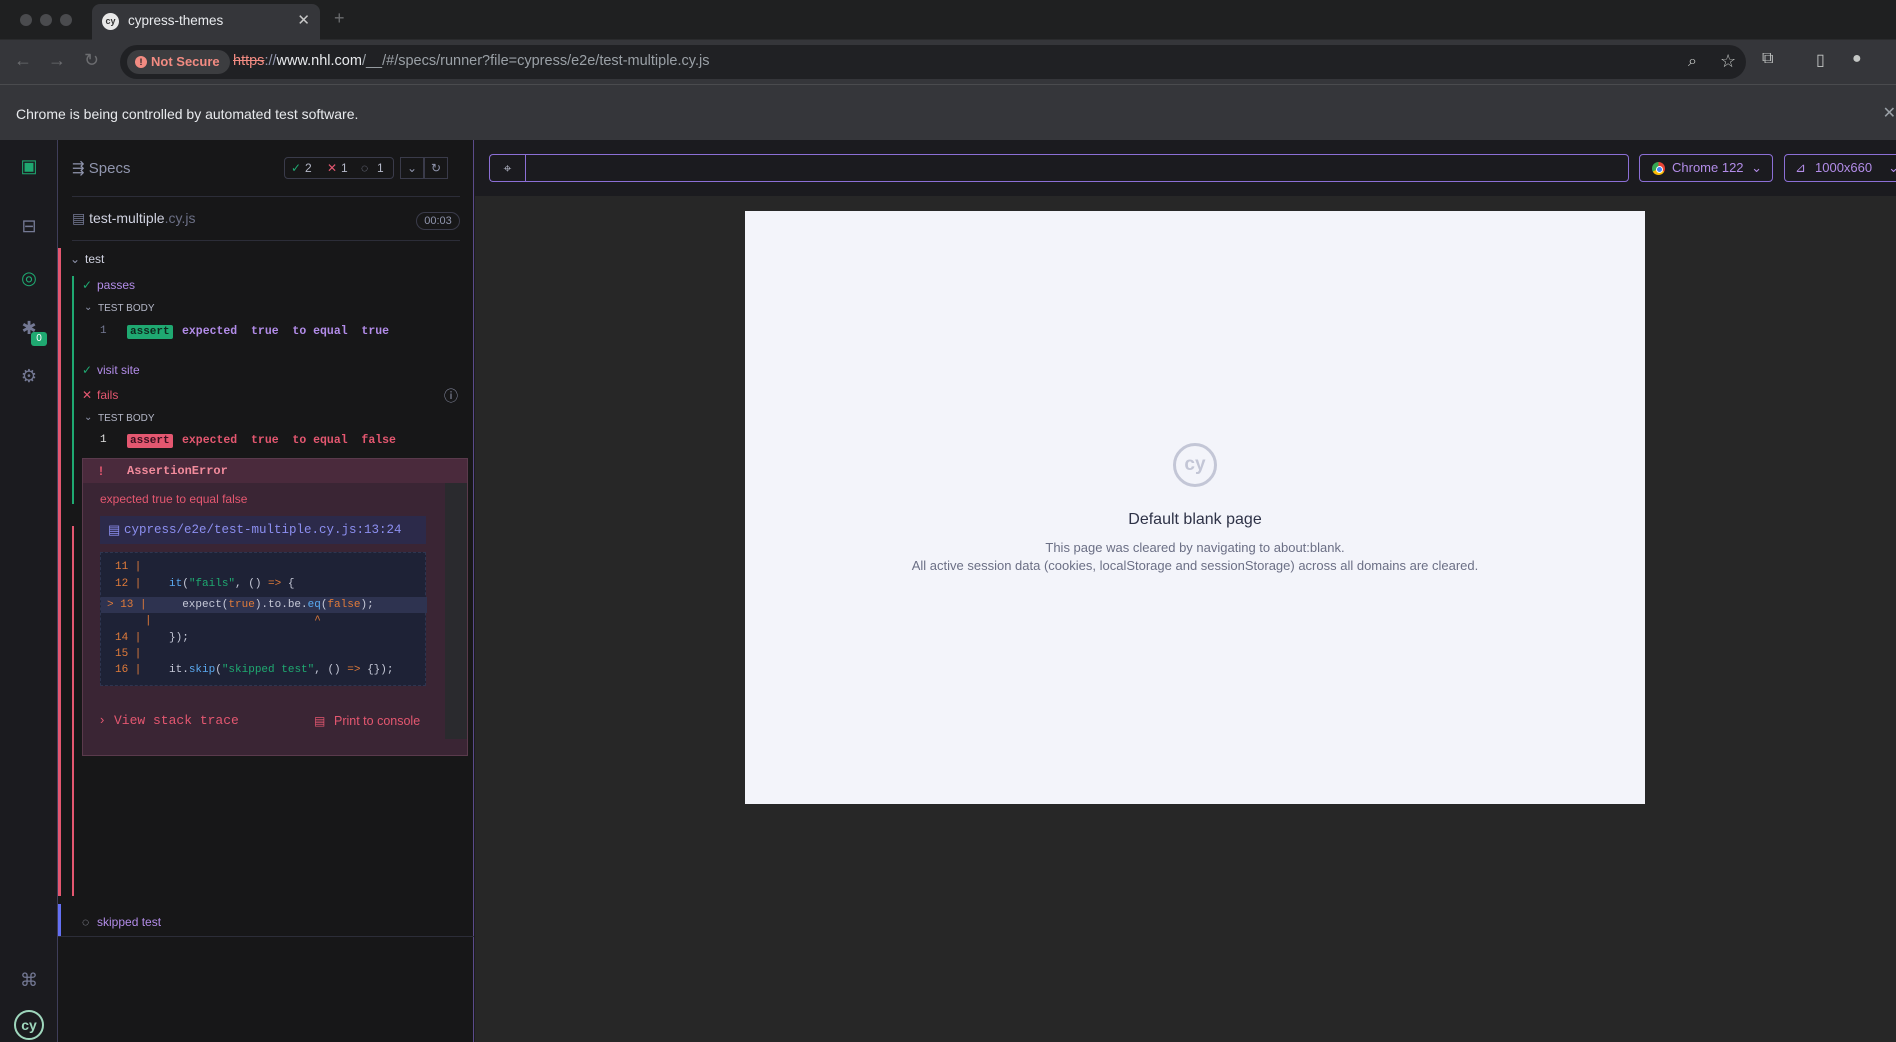  Describe the element at coordinates (1767, 59) in the screenshot. I see `extensions-icon: ⧉` at that location.